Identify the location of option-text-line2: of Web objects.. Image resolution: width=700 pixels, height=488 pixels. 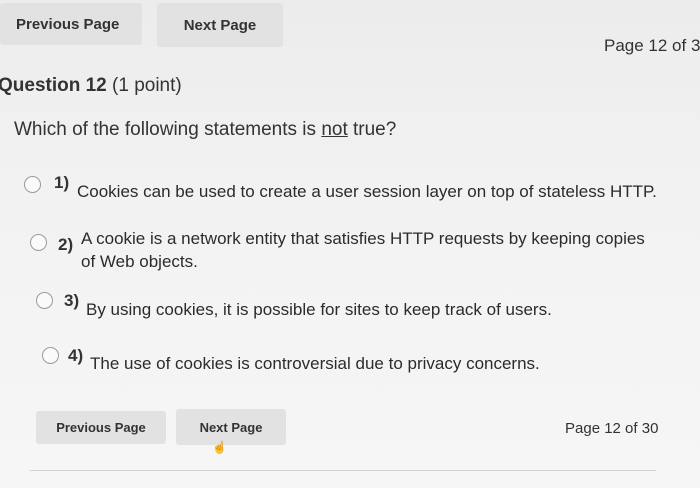
(139, 261).